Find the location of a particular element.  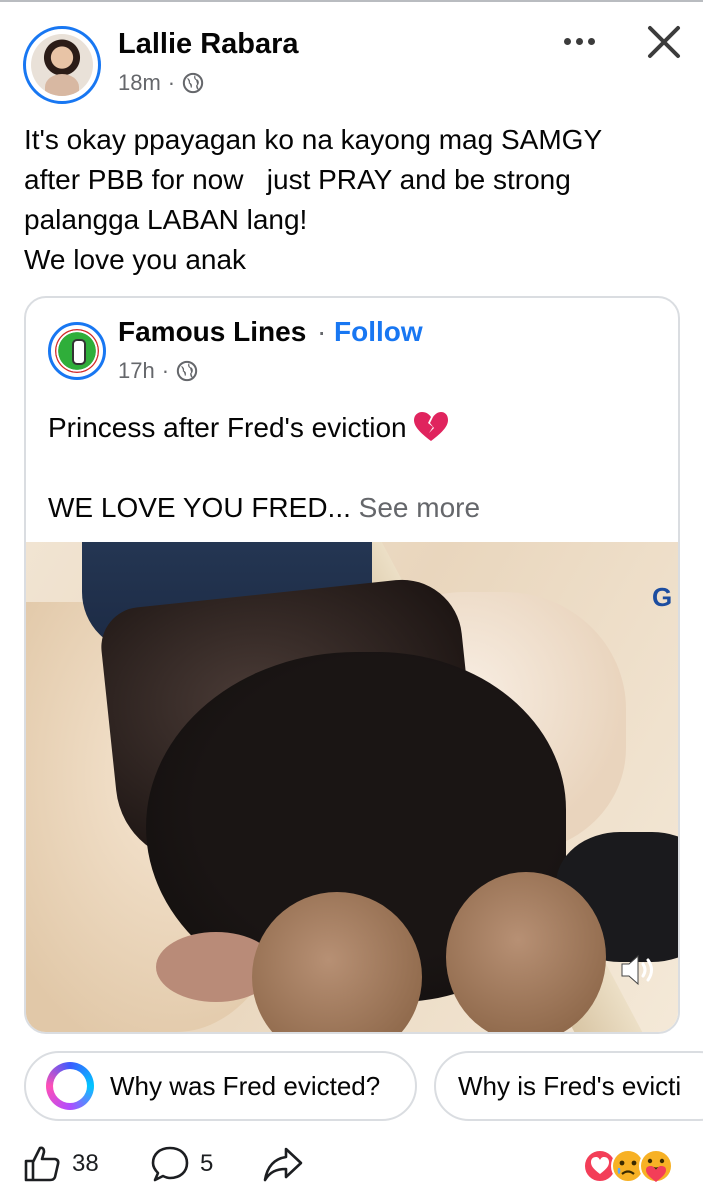

post-text-line: We love you anak is located at coordinates (135, 259).